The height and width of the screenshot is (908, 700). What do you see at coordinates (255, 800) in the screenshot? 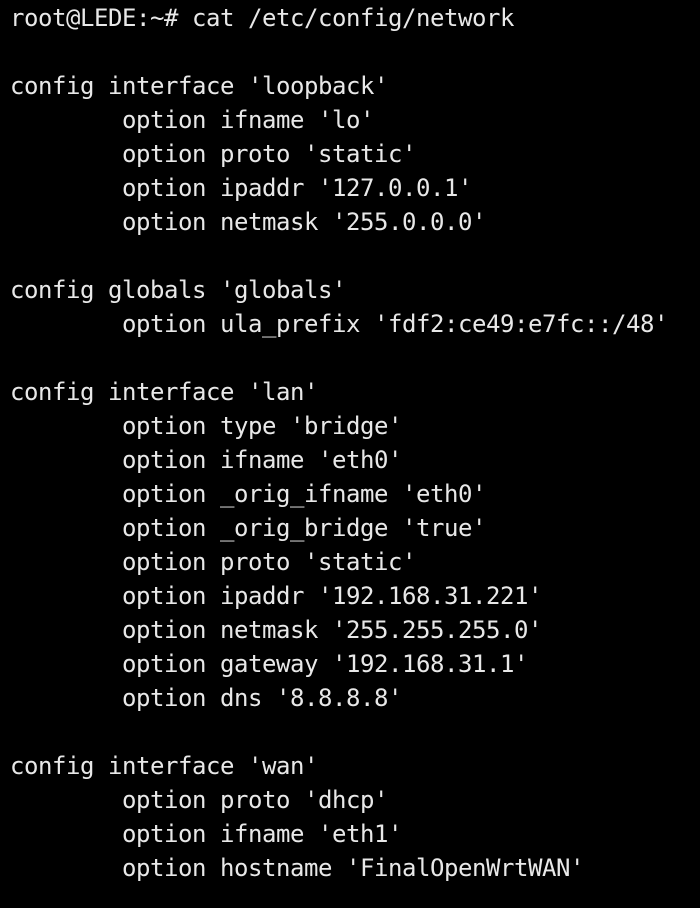
I see `line-text: option proto 'dhcp'` at bounding box center [255, 800].